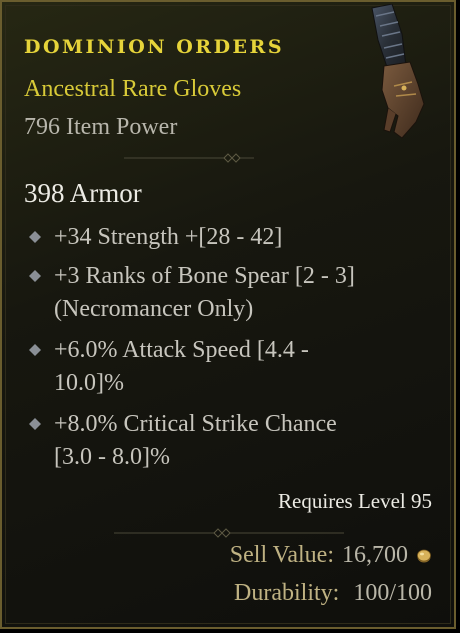 The width and height of the screenshot is (460, 633). I want to click on affix-text-2b: (Necromancer Only), so click(154, 309).